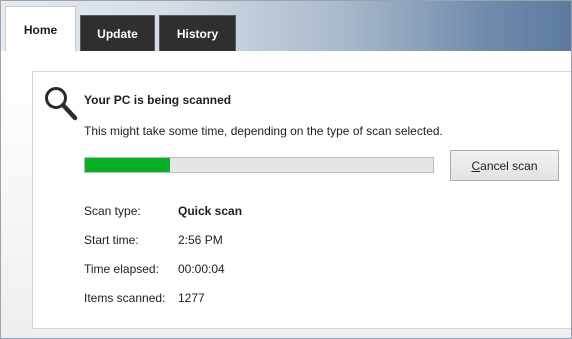 The image size is (572, 339). I want to click on scan-type-value: Quick scan, so click(210, 211).